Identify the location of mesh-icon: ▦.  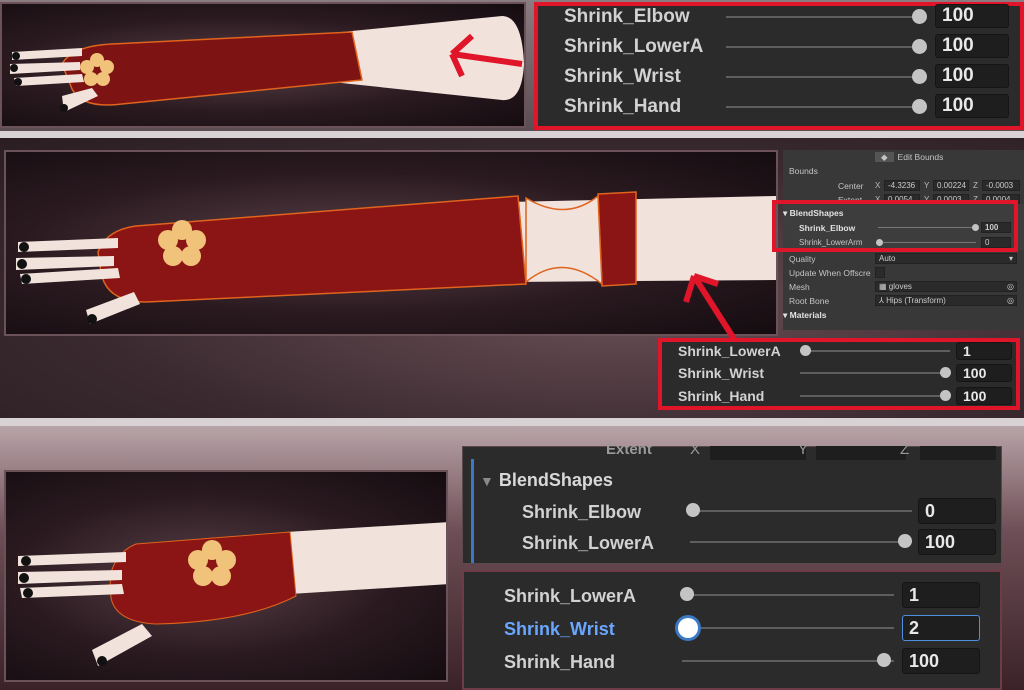
(884, 286).